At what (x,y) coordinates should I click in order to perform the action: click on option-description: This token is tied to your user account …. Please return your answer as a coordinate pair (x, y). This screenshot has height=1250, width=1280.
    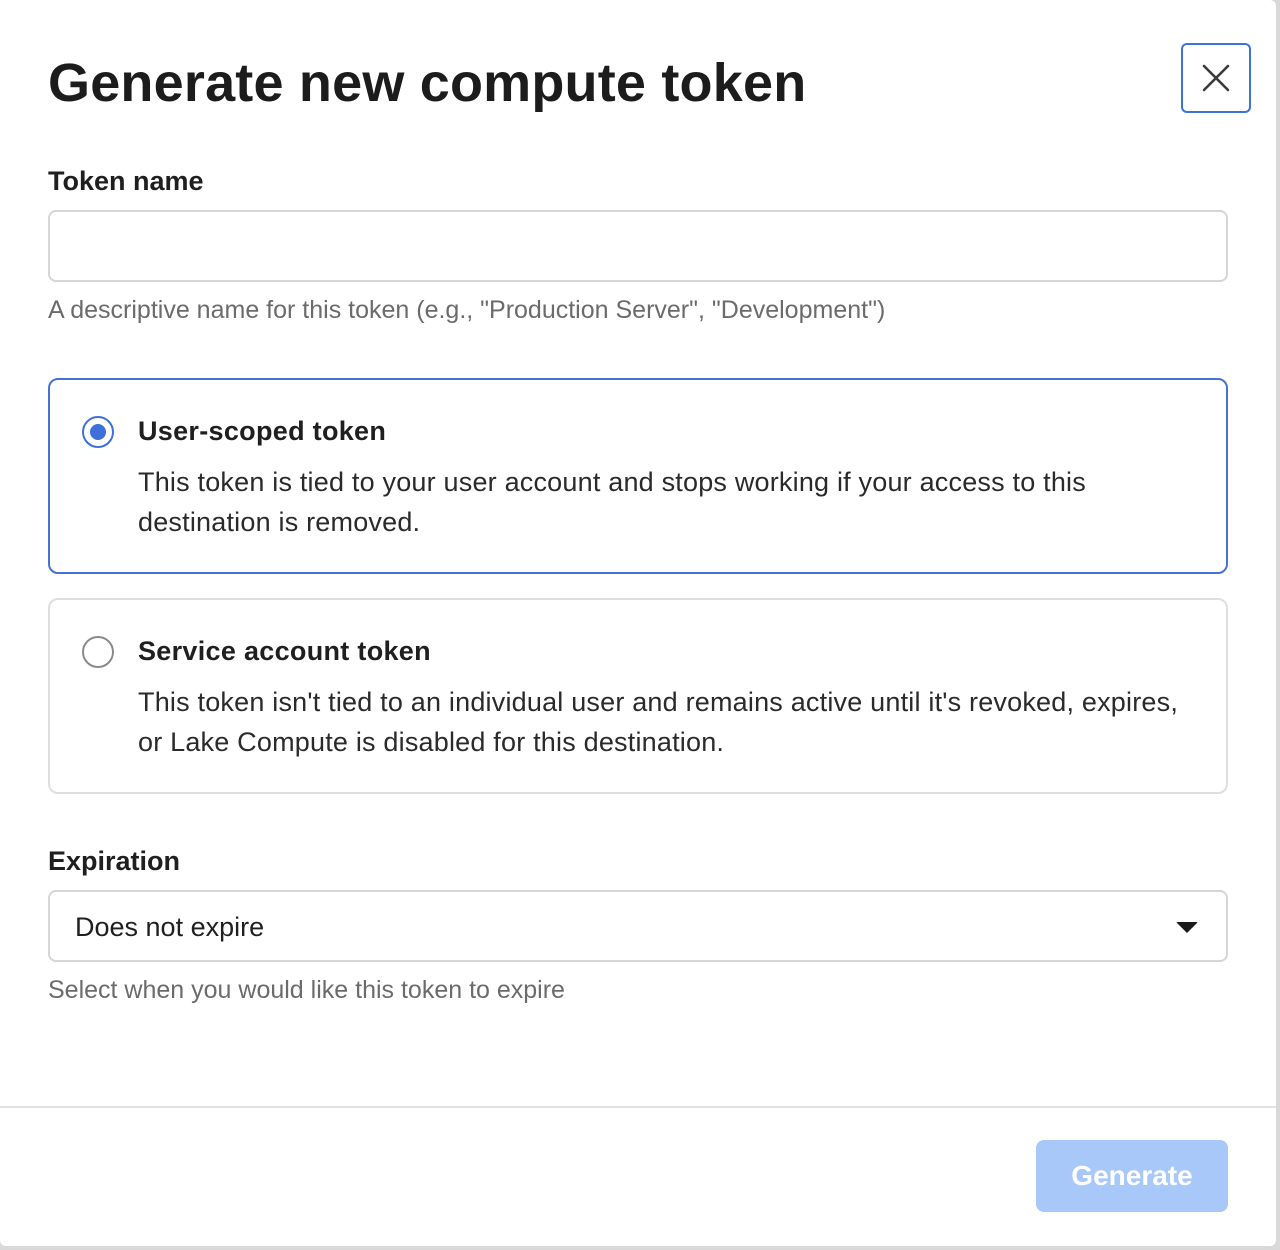
    Looking at the image, I should click on (612, 502).